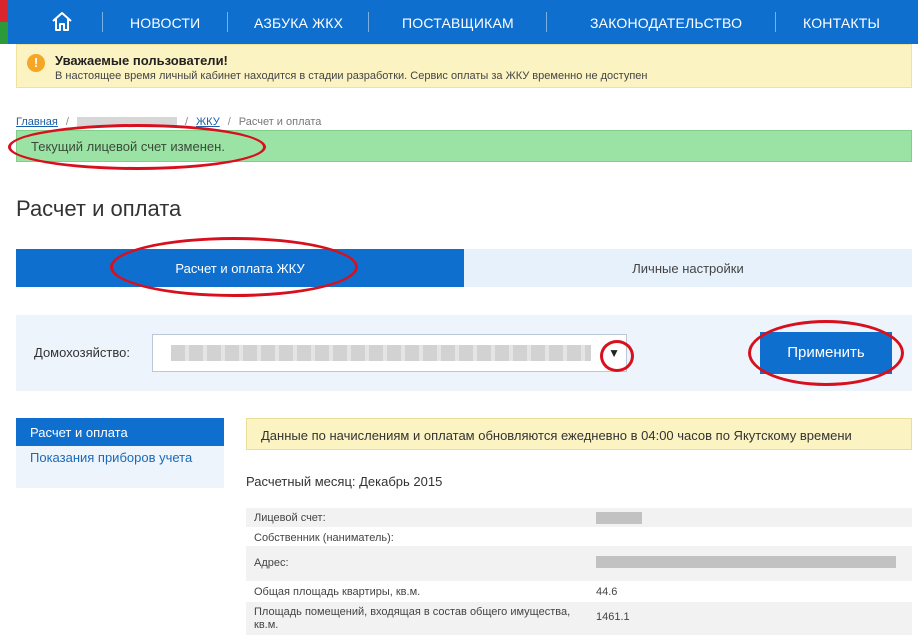 The height and width of the screenshot is (643, 918). I want to click on nav-suppliers: ПОСТАВЩИКАМ, so click(458, 22).